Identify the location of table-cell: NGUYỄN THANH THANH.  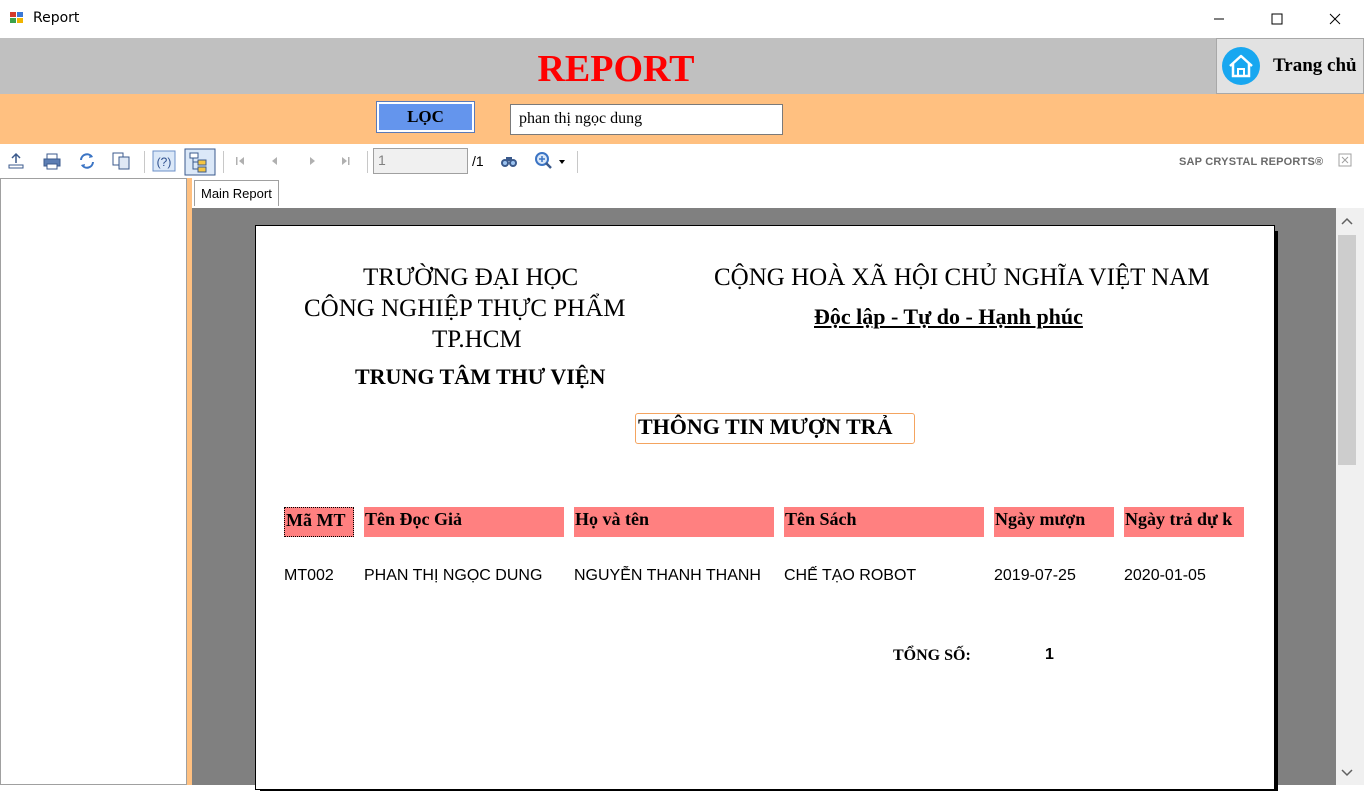
(667, 575).